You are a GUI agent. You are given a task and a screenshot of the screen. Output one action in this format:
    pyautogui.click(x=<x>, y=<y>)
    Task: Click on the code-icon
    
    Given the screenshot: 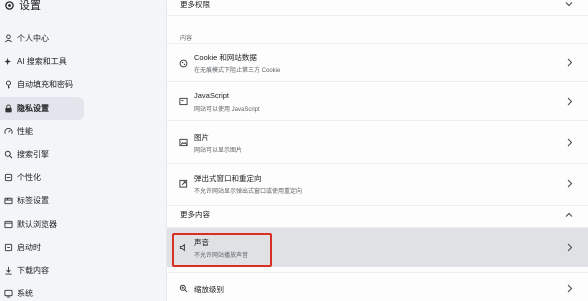 What is the action you would take?
    pyautogui.click(x=183, y=101)
    